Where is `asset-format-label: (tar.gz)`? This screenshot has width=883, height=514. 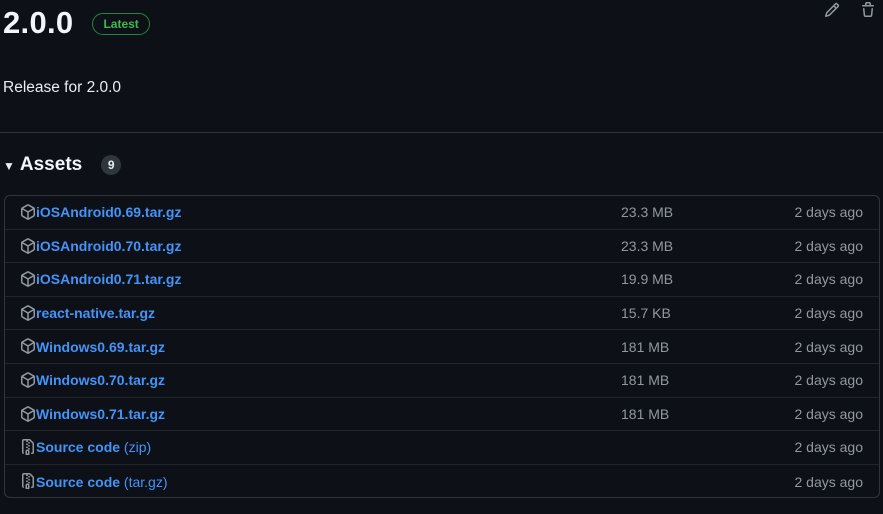 asset-format-label: (tar.gz) is located at coordinates (144, 481).